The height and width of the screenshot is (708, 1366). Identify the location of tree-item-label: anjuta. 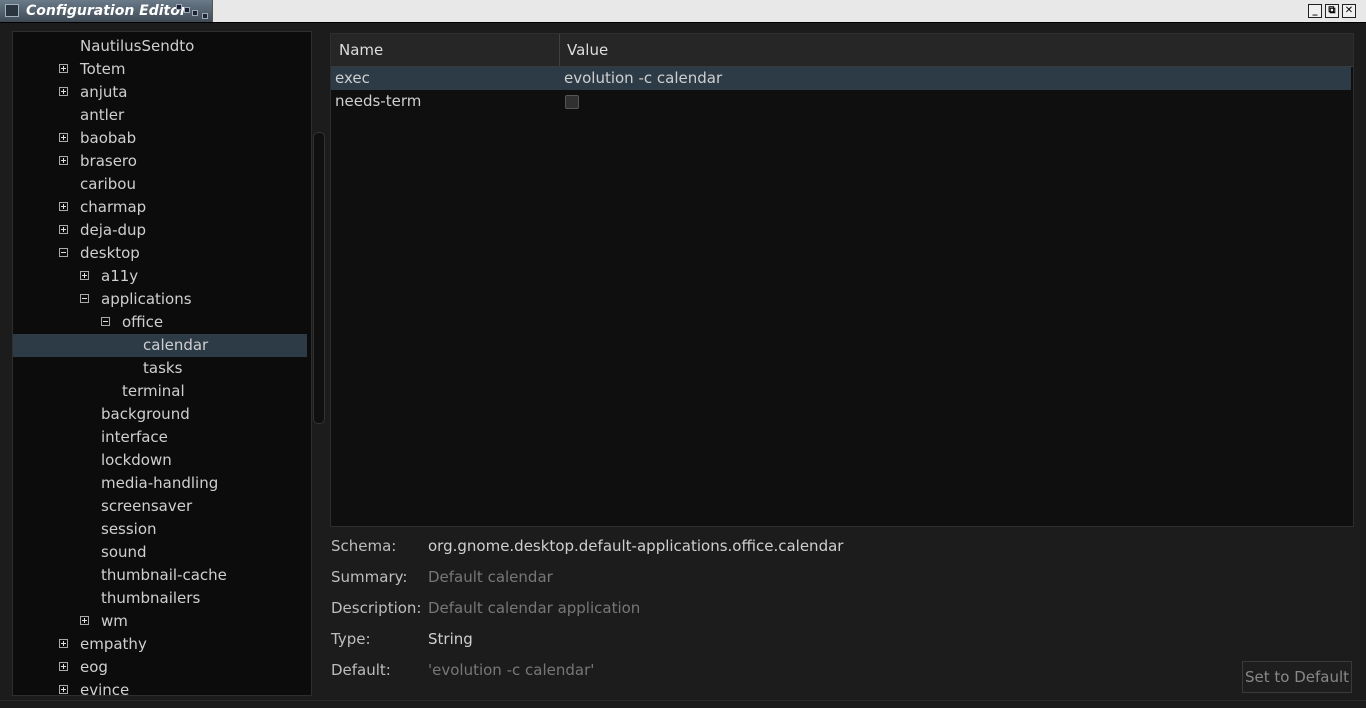
(104, 92).